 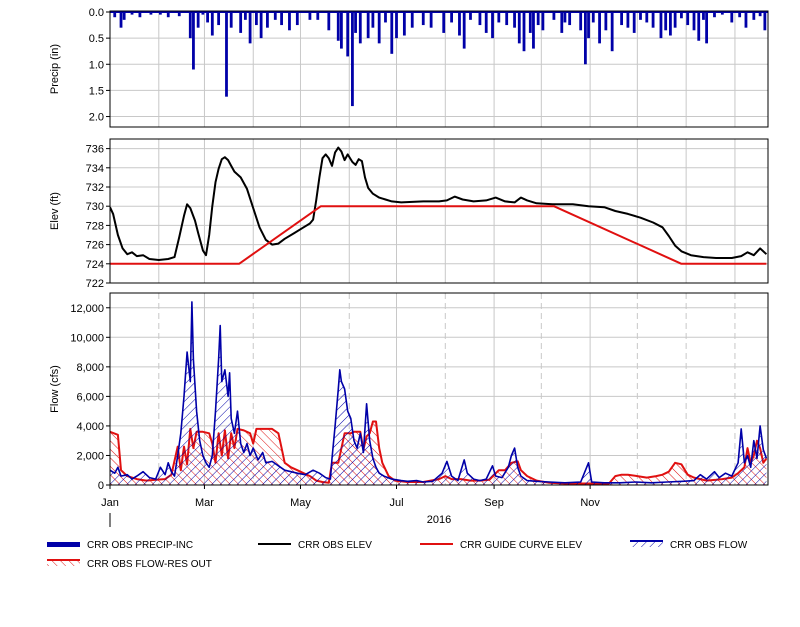 What do you see at coordinates (95, 265) in the screenshot?
I see `y-tick-label: 724` at bounding box center [95, 265].